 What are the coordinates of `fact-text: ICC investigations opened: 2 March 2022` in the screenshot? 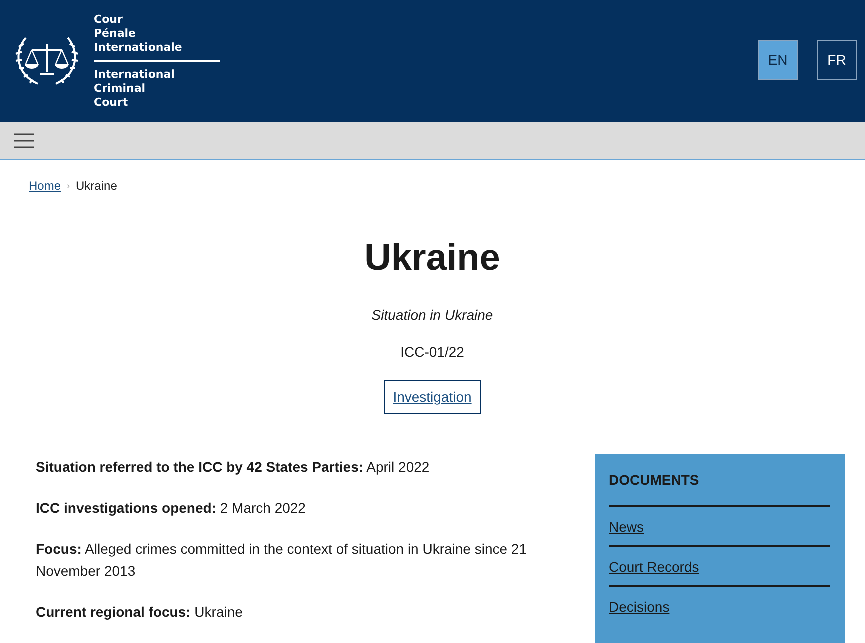 It's located at (171, 508).